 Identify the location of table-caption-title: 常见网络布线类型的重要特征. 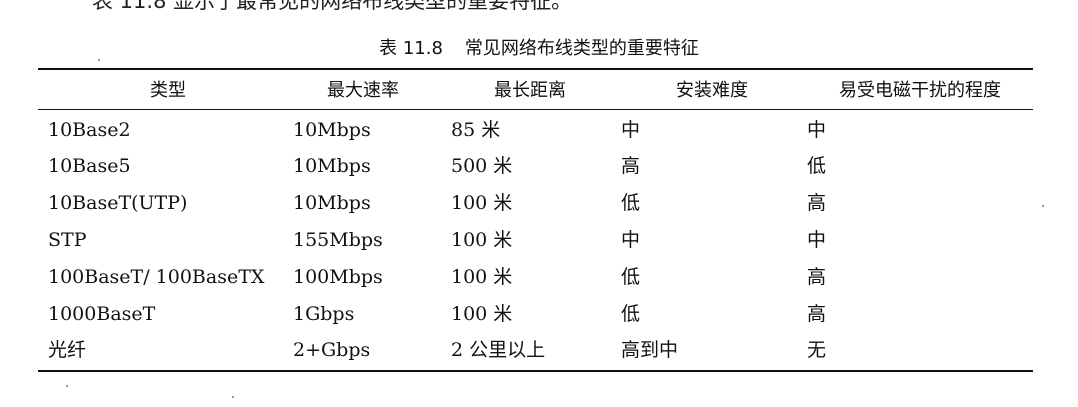
(581, 48).